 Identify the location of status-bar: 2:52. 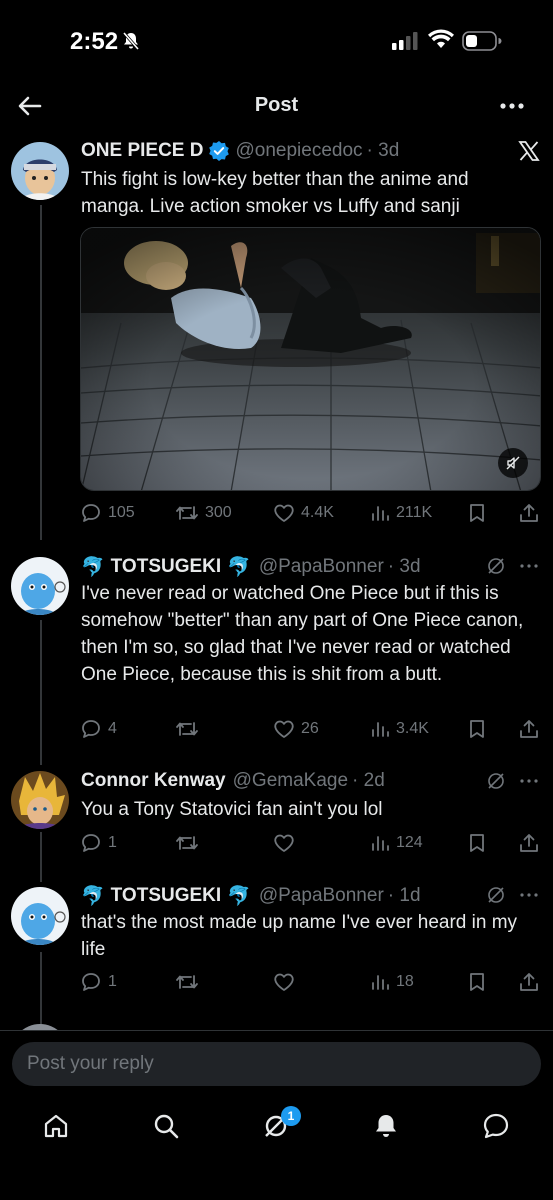
(276, 40).